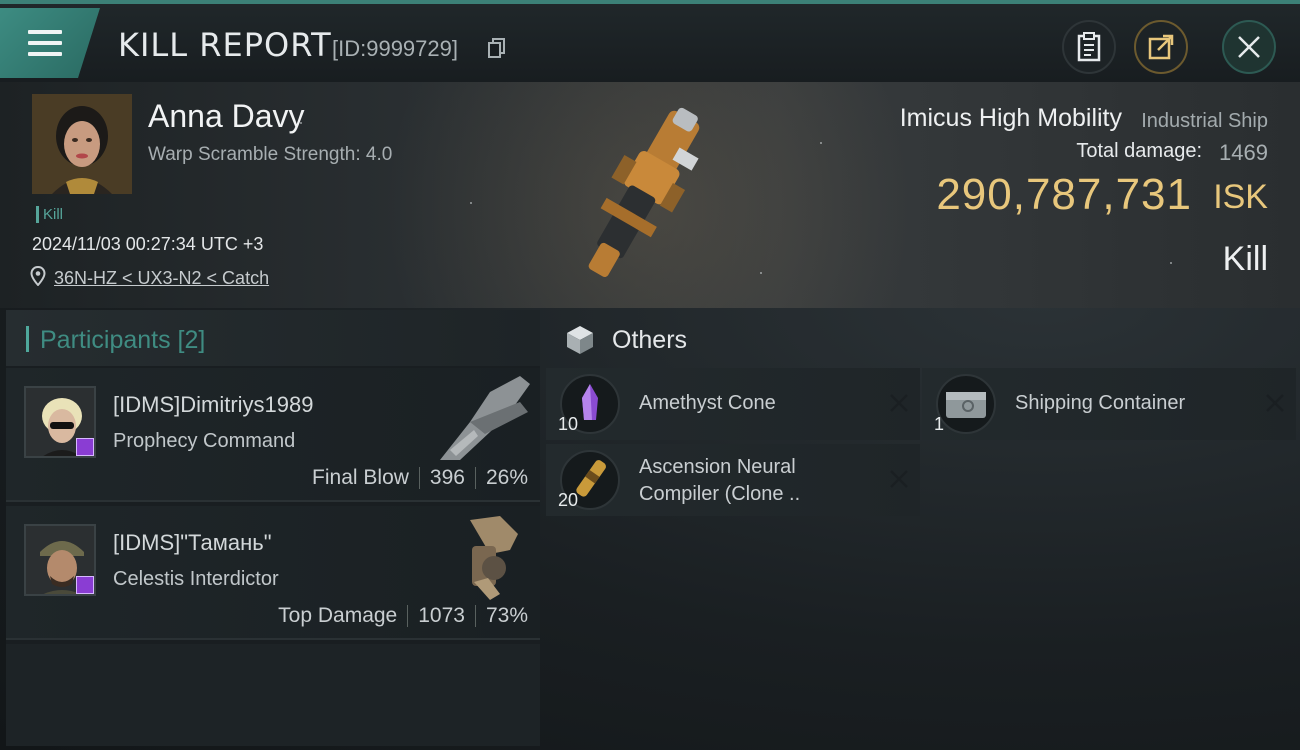 The width and height of the screenshot is (1300, 750). I want to click on item-icon, so click(966, 404).